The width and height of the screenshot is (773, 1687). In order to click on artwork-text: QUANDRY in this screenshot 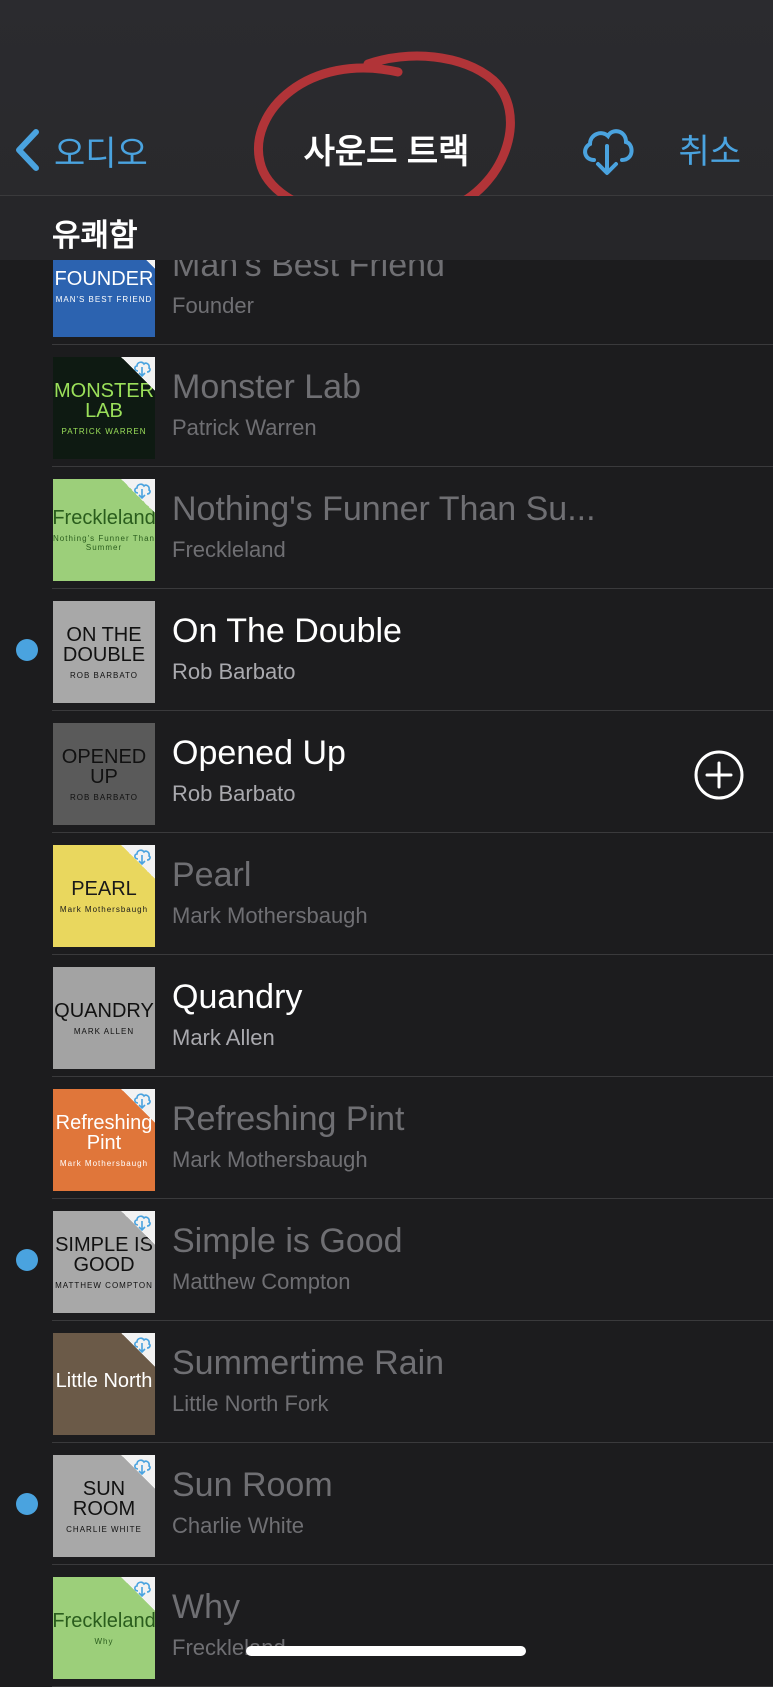, I will do `click(104, 1010)`.